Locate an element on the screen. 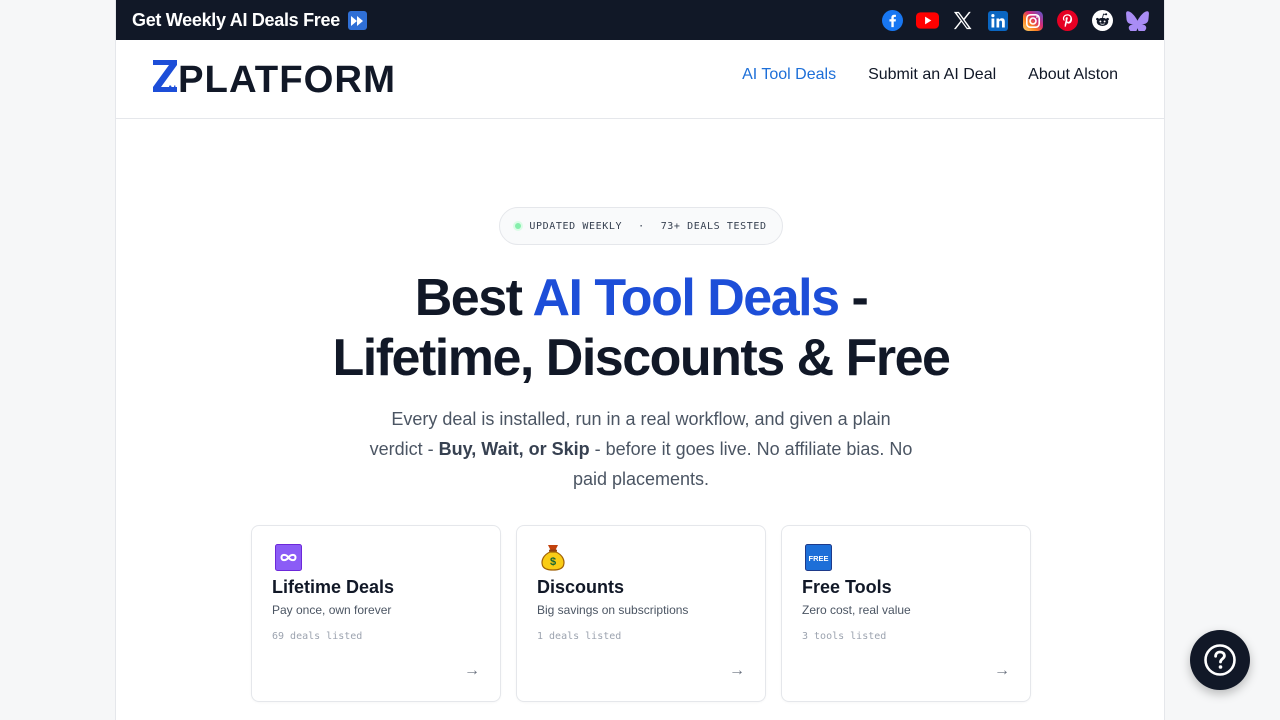  title-part2: - is located at coordinates (853, 298).